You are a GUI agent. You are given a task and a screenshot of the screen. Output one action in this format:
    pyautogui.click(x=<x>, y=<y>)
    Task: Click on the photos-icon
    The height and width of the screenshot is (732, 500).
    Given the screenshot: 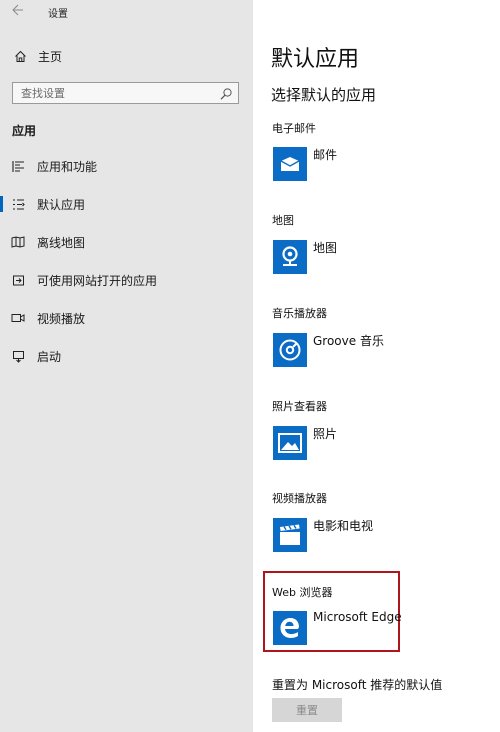 What is the action you would take?
    pyautogui.click(x=290, y=443)
    